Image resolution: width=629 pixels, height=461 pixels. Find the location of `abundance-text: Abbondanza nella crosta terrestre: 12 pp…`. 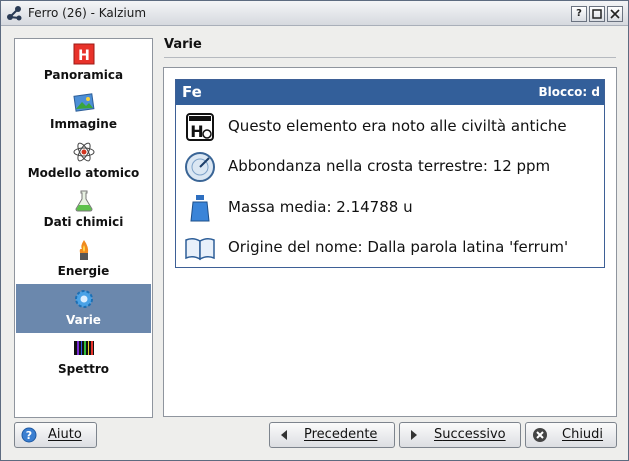

abundance-text: Abbondanza nella crosta terrestre: 12 pp… is located at coordinates (389, 166).